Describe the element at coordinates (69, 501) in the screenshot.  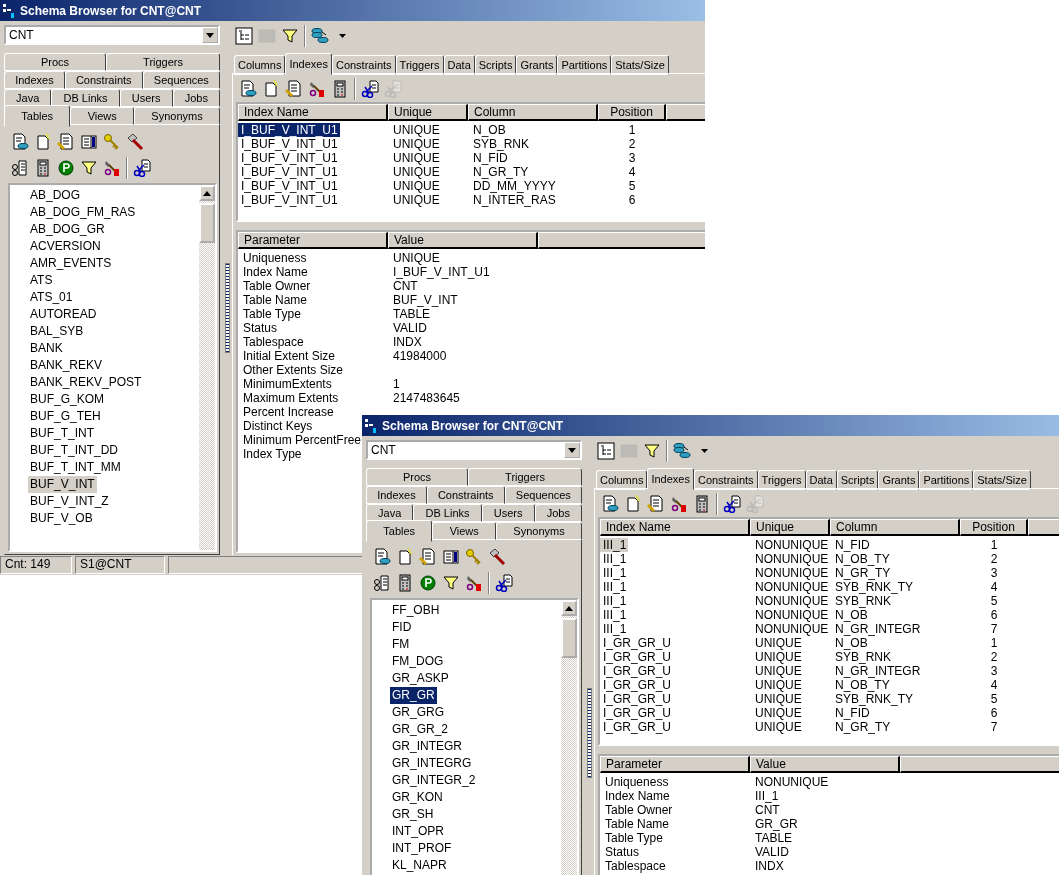
I see `list-item: BUF_V_INT_Z` at that location.